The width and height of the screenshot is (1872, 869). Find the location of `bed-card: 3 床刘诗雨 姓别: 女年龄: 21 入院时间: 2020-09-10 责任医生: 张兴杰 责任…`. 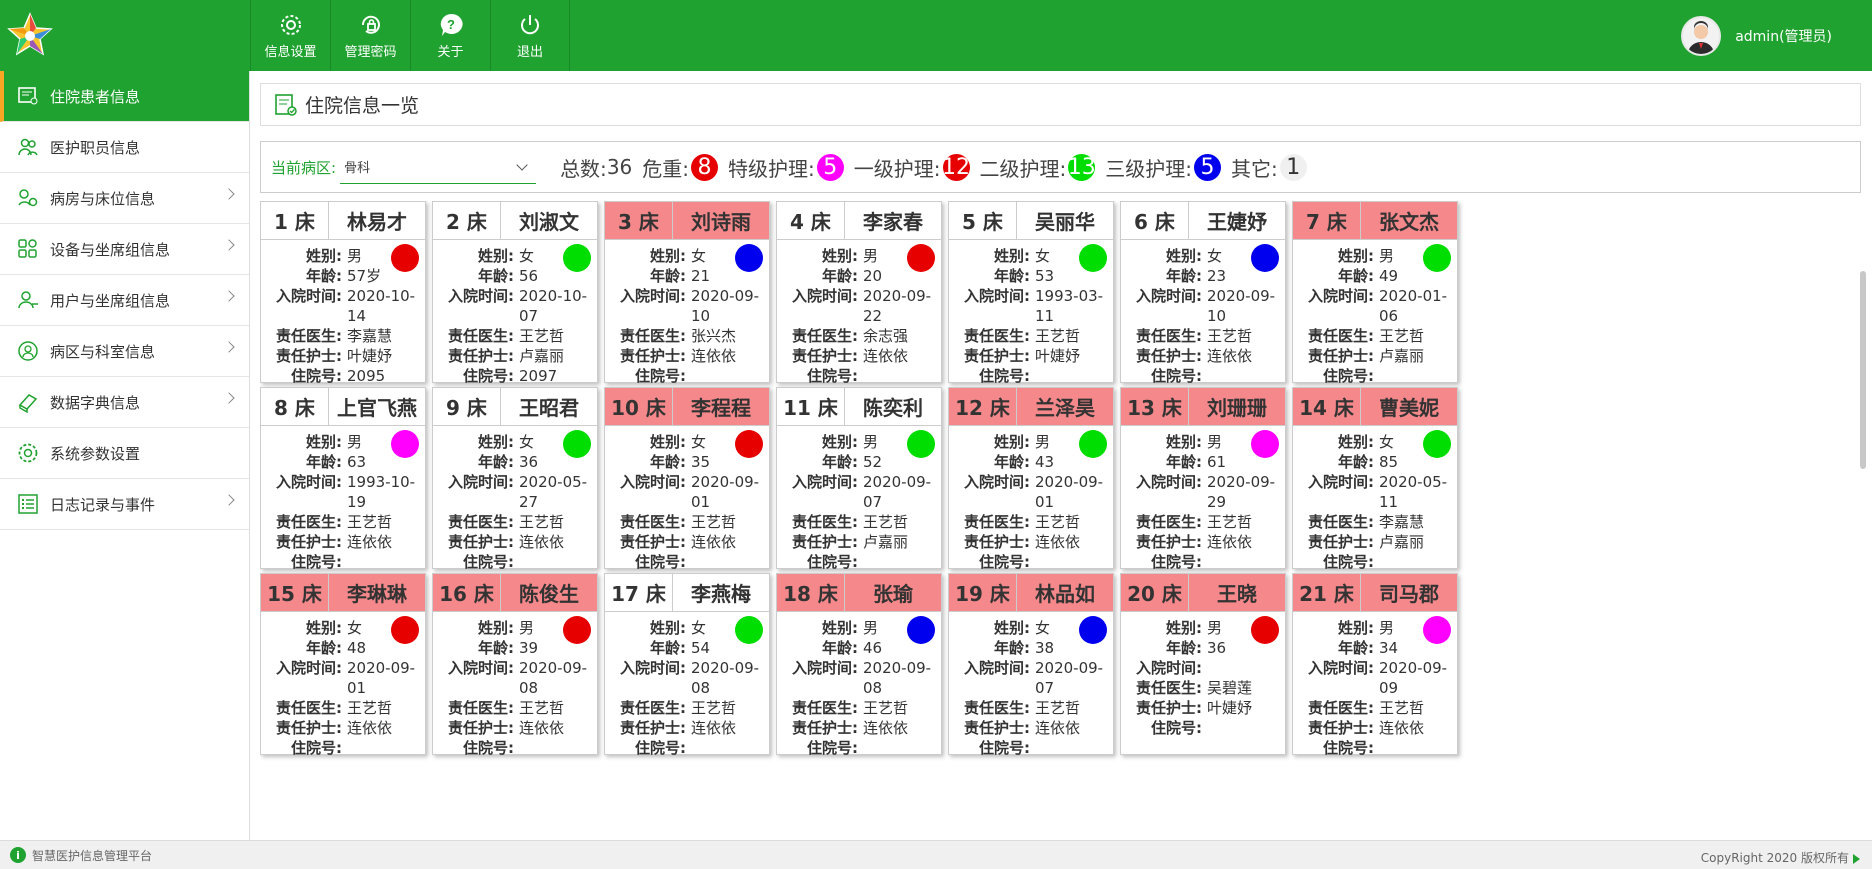

bed-card: 3 床刘诗雨 姓别: 女年龄: 21 入院时间: 2020-09-10 责任医生: 张兴杰 责任… is located at coordinates (687, 303).